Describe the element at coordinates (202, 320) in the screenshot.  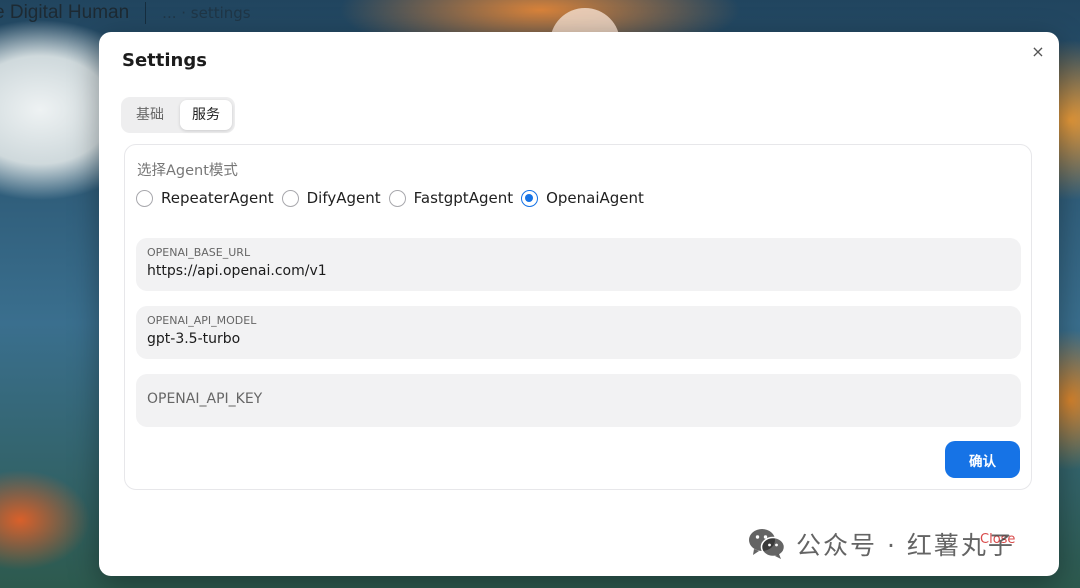
I see `field-label: OPENAI_API_MODEL` at that location.